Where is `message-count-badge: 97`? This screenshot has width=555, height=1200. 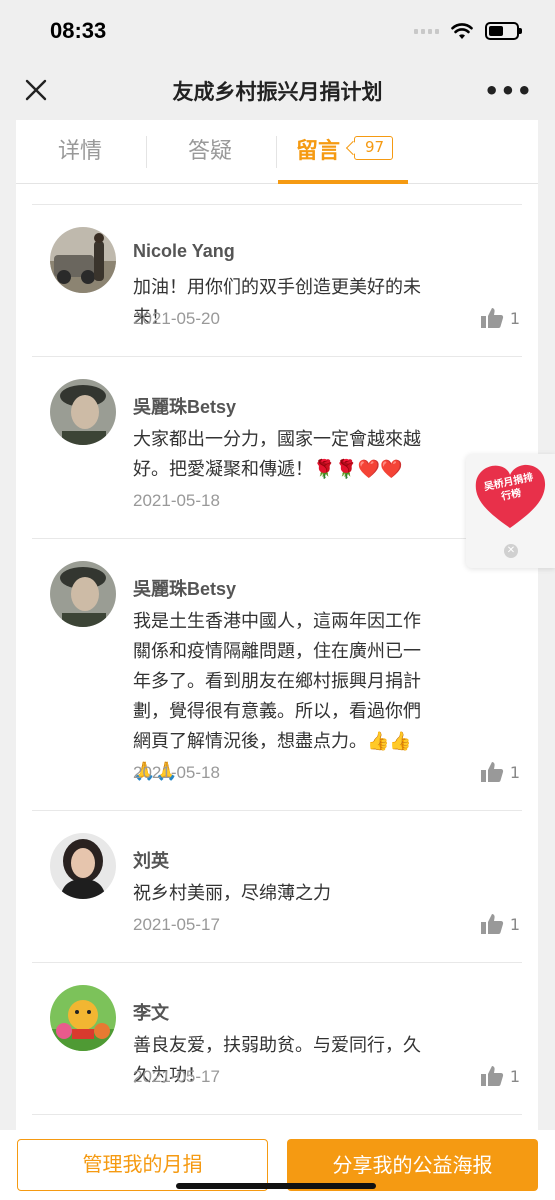 message-count-badge: 97 is located at coordinates (374, 148).